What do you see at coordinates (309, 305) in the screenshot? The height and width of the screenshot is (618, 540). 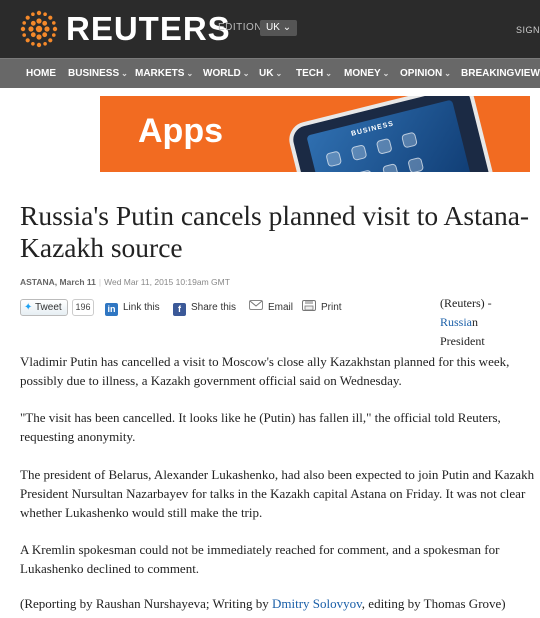 I see `print-icon` at bounding box center [309, 305].